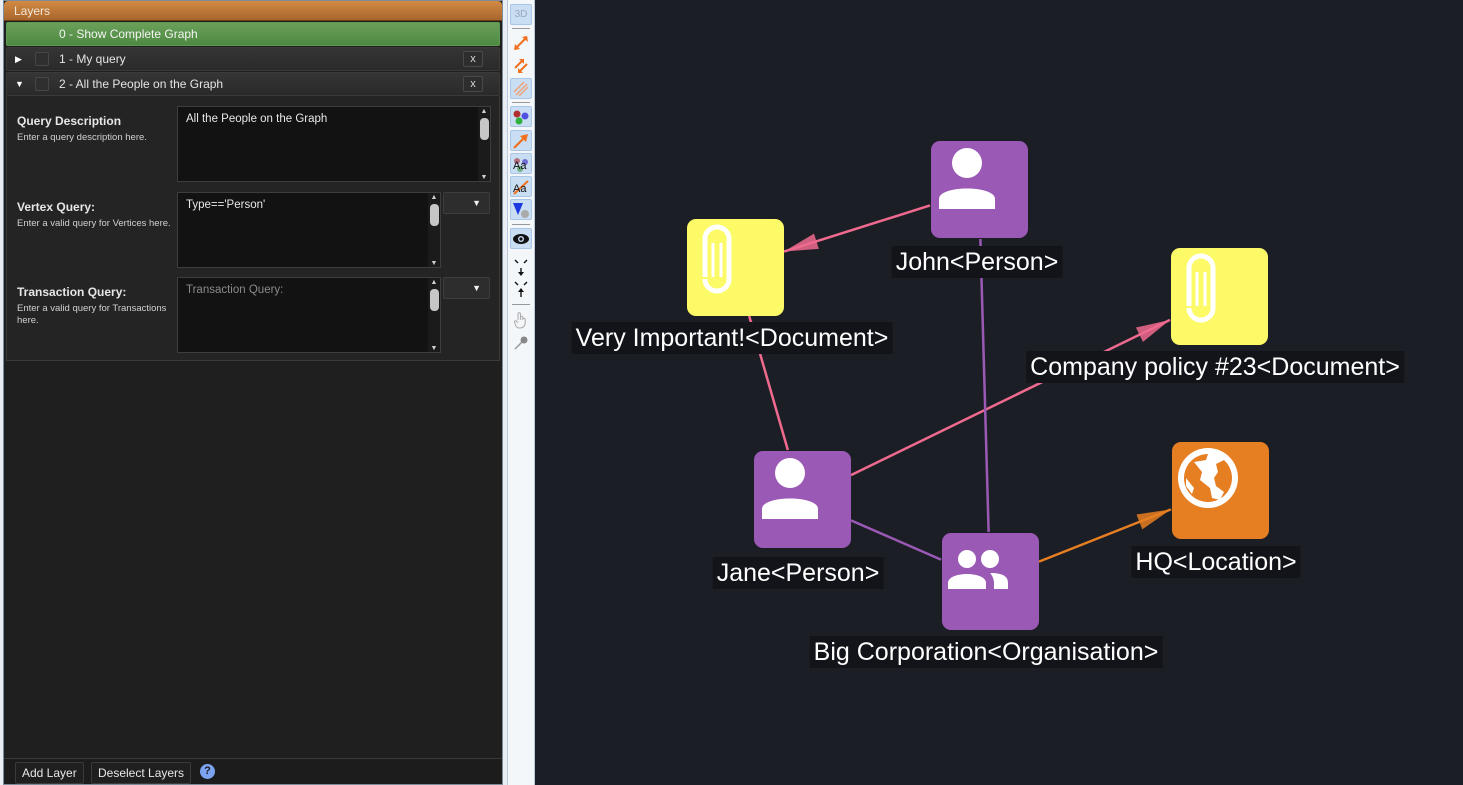  I want to click on collapse-icon: ▼, so click(20, 84).